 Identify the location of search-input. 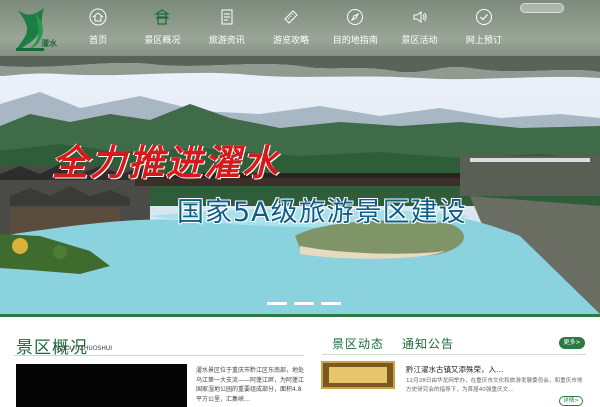
(542, 8).